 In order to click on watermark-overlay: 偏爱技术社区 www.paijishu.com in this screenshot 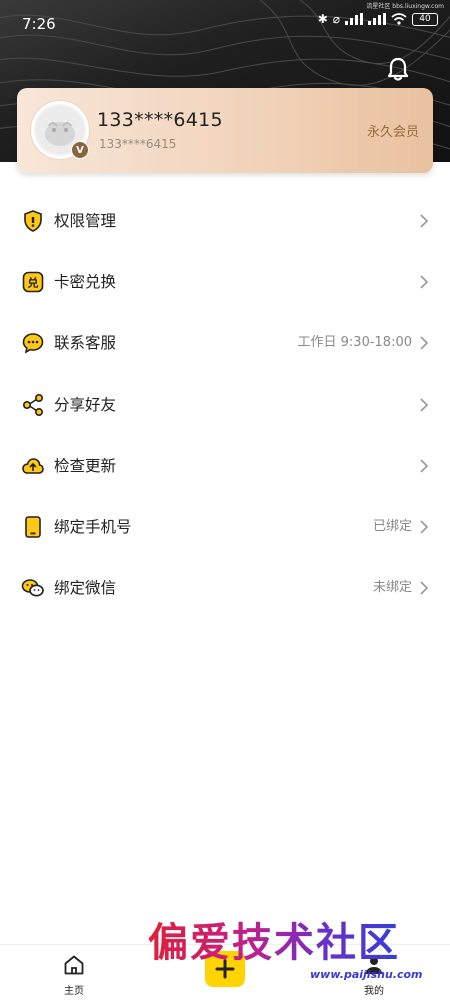, I will do `click(293, 953)`.